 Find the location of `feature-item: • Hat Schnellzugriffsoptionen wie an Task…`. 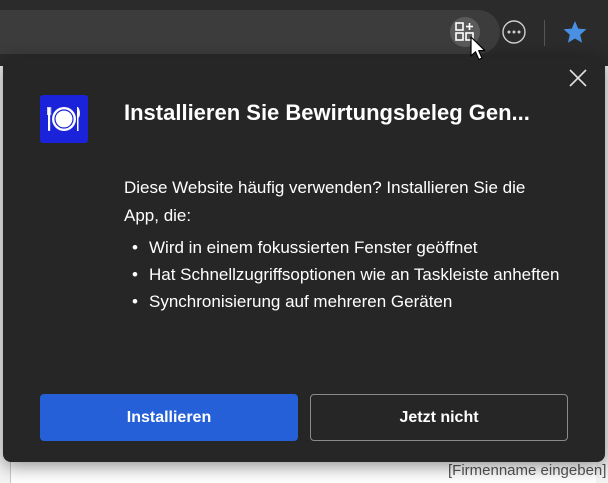

feature-item: • Hat Schnellzugriffsoptionen wie an Task… is located at coordinates (344, 274).